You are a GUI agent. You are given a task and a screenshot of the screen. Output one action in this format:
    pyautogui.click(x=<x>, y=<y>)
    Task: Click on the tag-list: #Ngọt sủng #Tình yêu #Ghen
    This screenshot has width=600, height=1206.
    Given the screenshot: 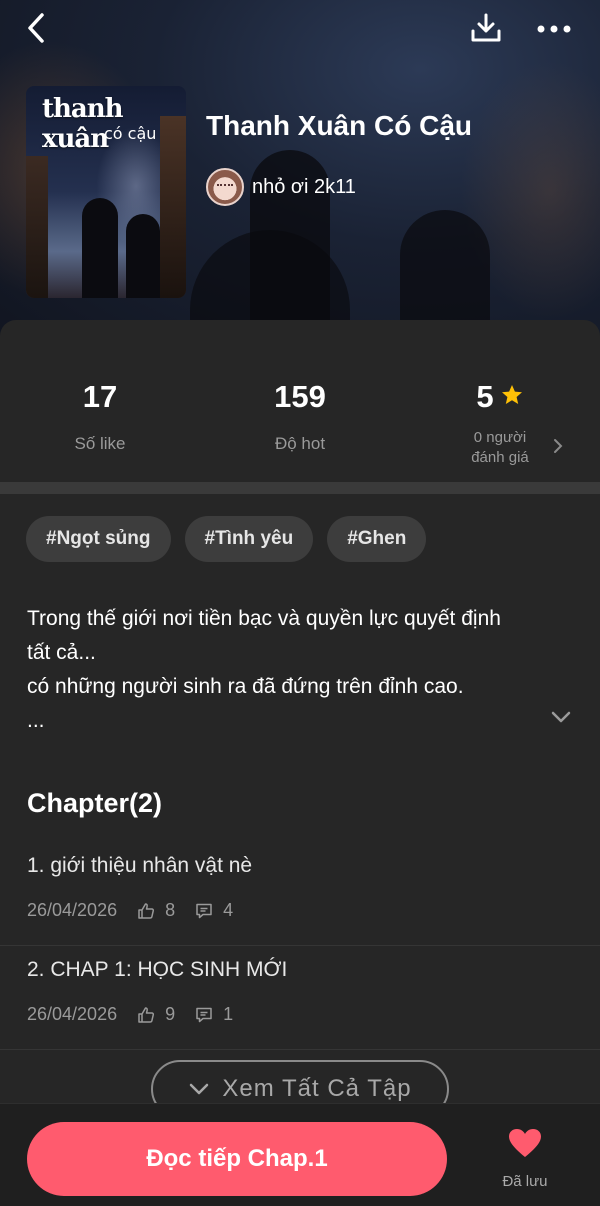 What is the action you would take?
    pyautogui.click(x=226, y=539)
    